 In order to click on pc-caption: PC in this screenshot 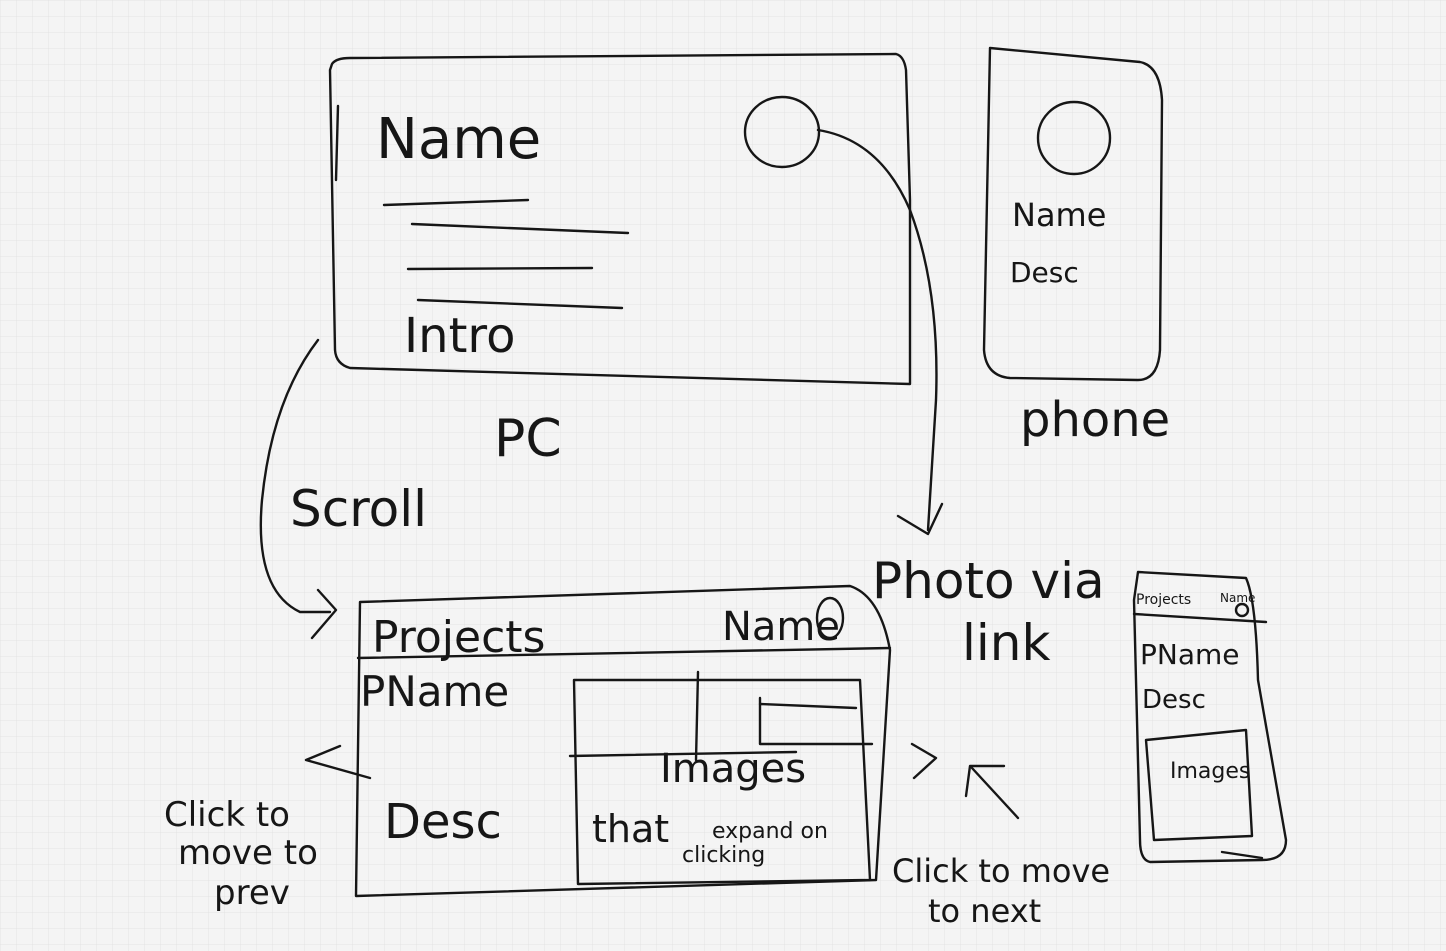, I will do `click(528, 439)`.